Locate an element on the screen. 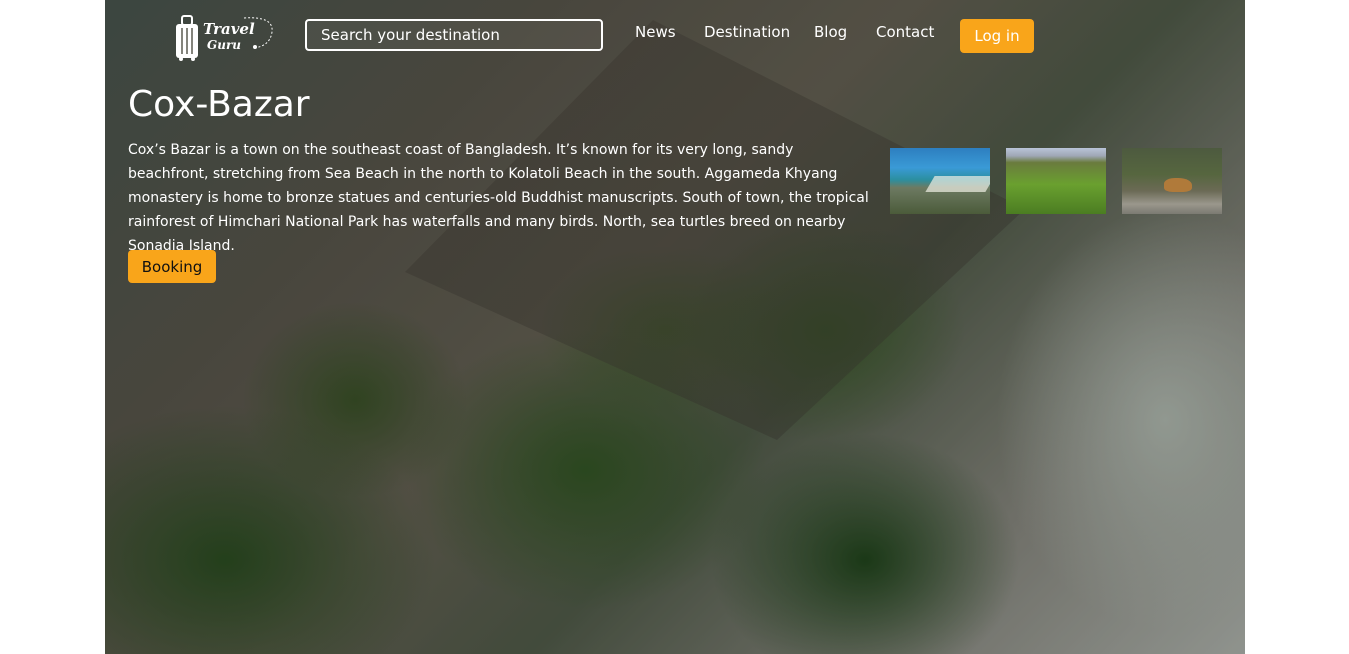 The image size is (1349, 654). destination-thumbnail-tiger is located at coordinates (1172, 181).